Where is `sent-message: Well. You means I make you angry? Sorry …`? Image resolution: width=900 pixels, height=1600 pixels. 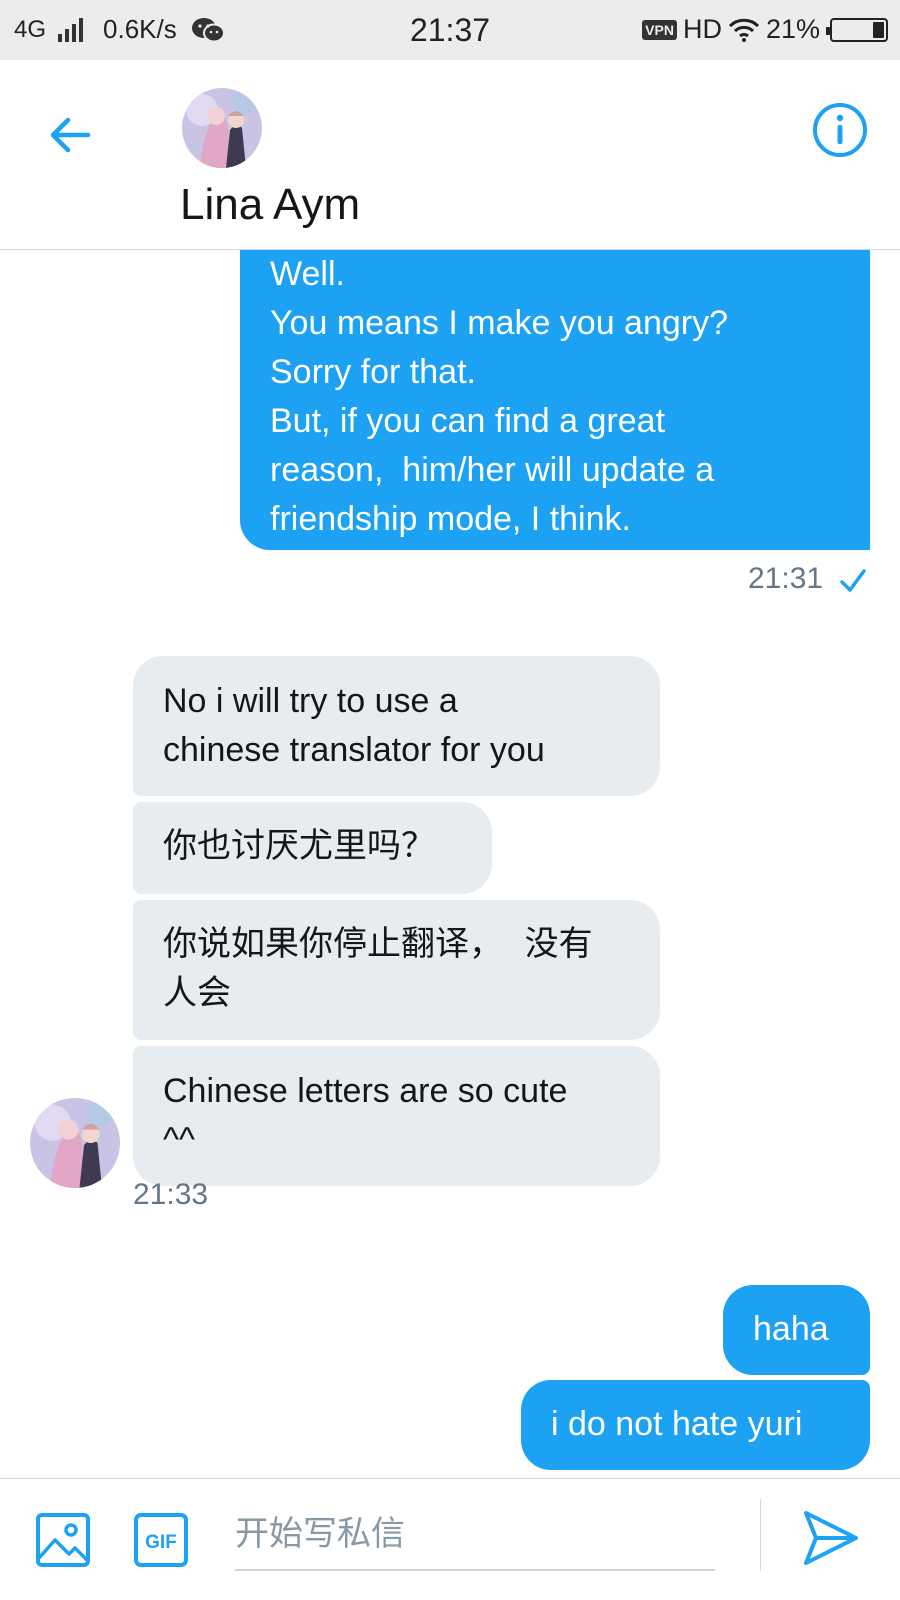 sent-message: Well. You means I make you angry? Sorry … is located at coordinates (555, 400).